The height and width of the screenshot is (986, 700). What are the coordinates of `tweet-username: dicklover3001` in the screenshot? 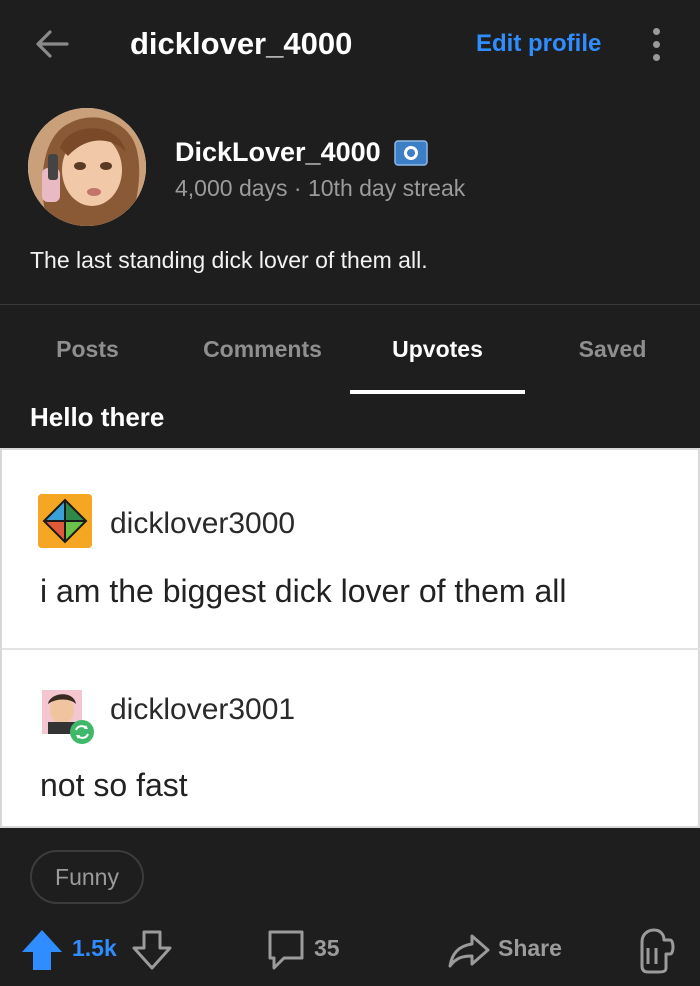 It's located at (203, 709).